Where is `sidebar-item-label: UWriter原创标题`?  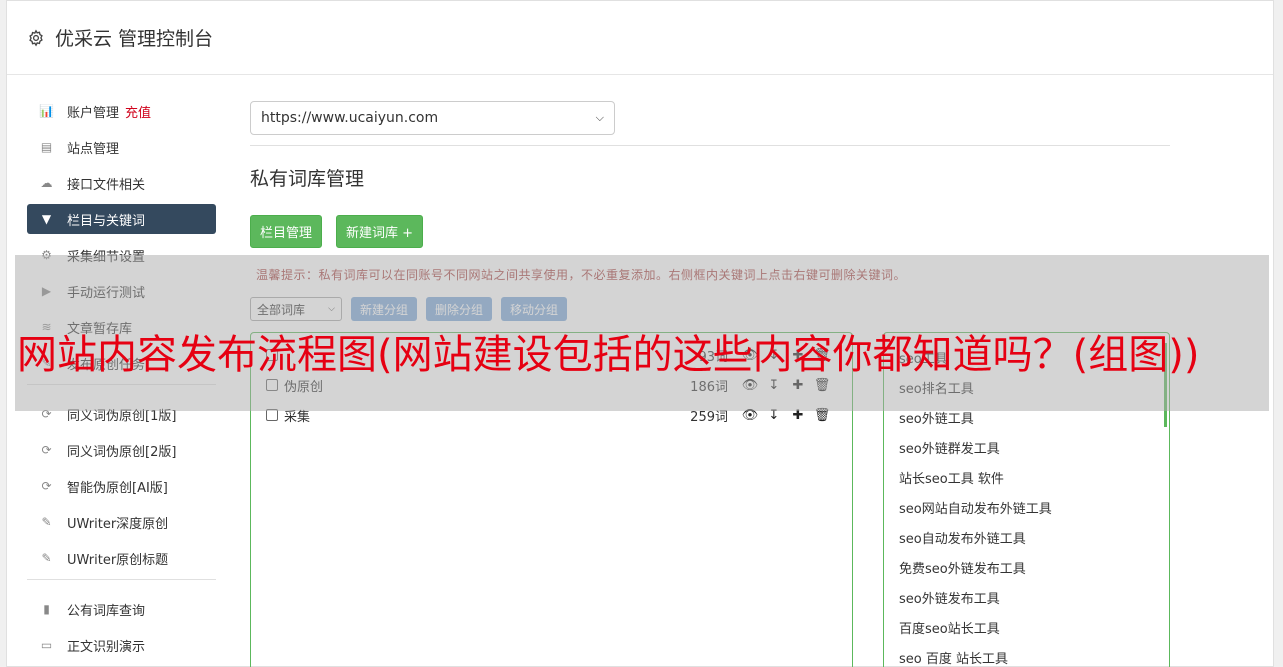 sidebar-item-label: UWriter原创标题 is located at coordinates (118, 560).